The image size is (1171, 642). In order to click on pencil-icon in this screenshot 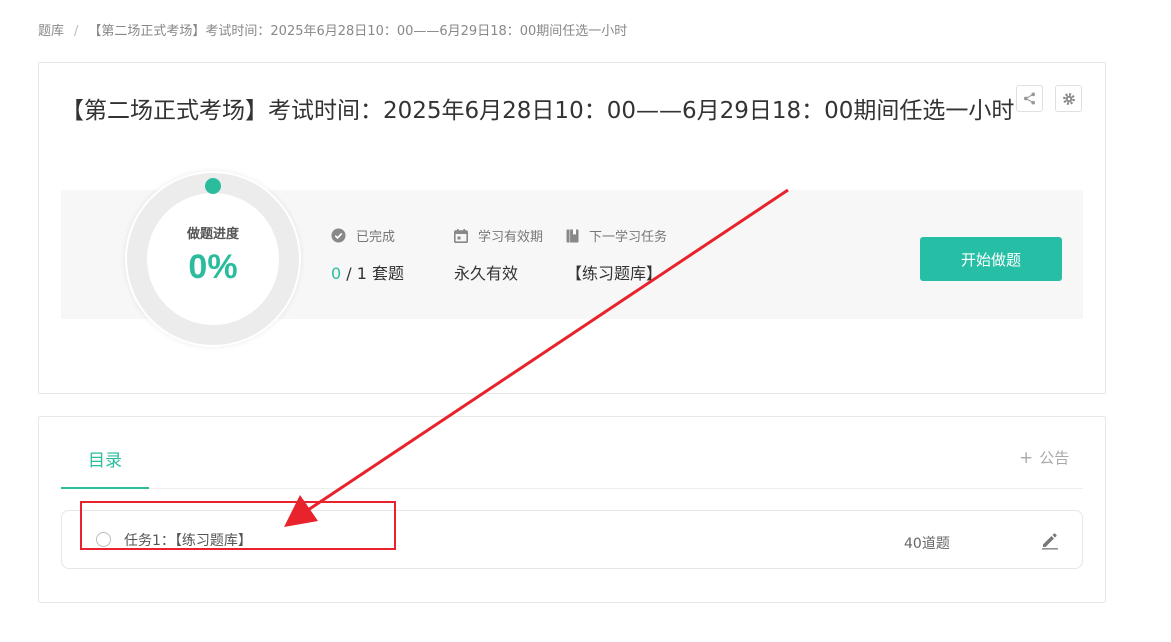, I will do `click(1050, 540)`.